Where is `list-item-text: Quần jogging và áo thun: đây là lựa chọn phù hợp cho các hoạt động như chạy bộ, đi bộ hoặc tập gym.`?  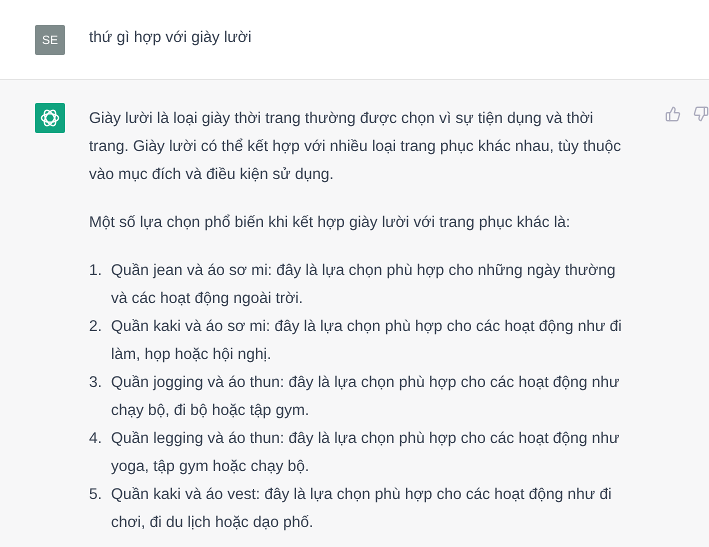
list-item-text: Quần jogging và áo thun: đây là lựa chọn phù hợp cho các hoạt động như chạy bộ, đi bộ hoặc tập gym. is located at coordinates (365, 397).